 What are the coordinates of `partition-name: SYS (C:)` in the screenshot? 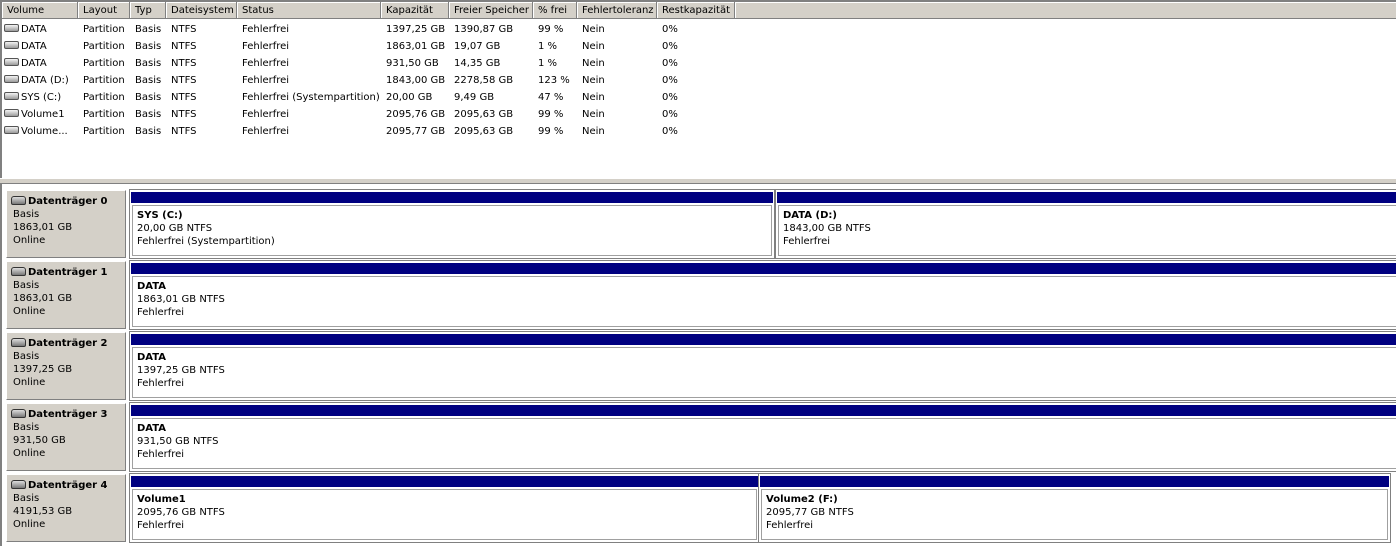 It's located at (160, 215).